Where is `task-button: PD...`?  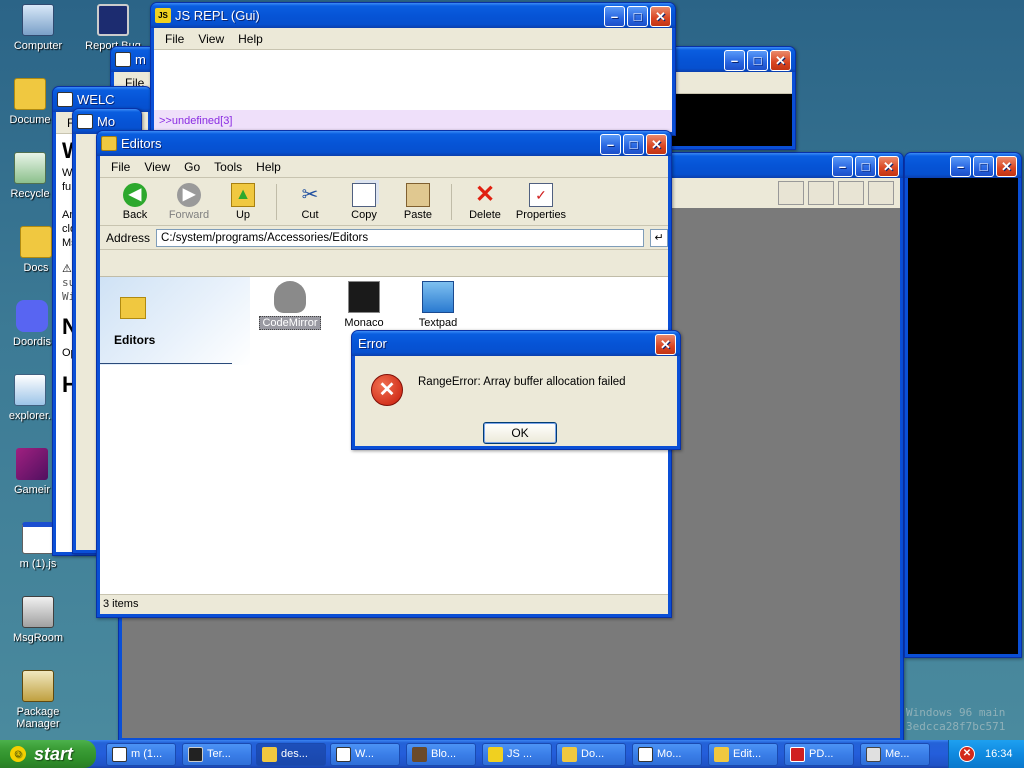
task-button: PD... is located at coordinates (819, 754).